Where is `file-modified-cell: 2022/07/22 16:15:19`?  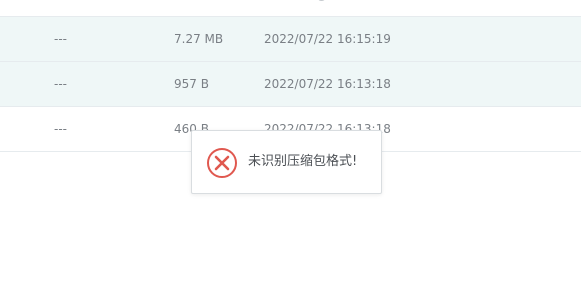
file-modified-cell: 2022/07/22 16:15:19 is located at coordinates (327, 39).